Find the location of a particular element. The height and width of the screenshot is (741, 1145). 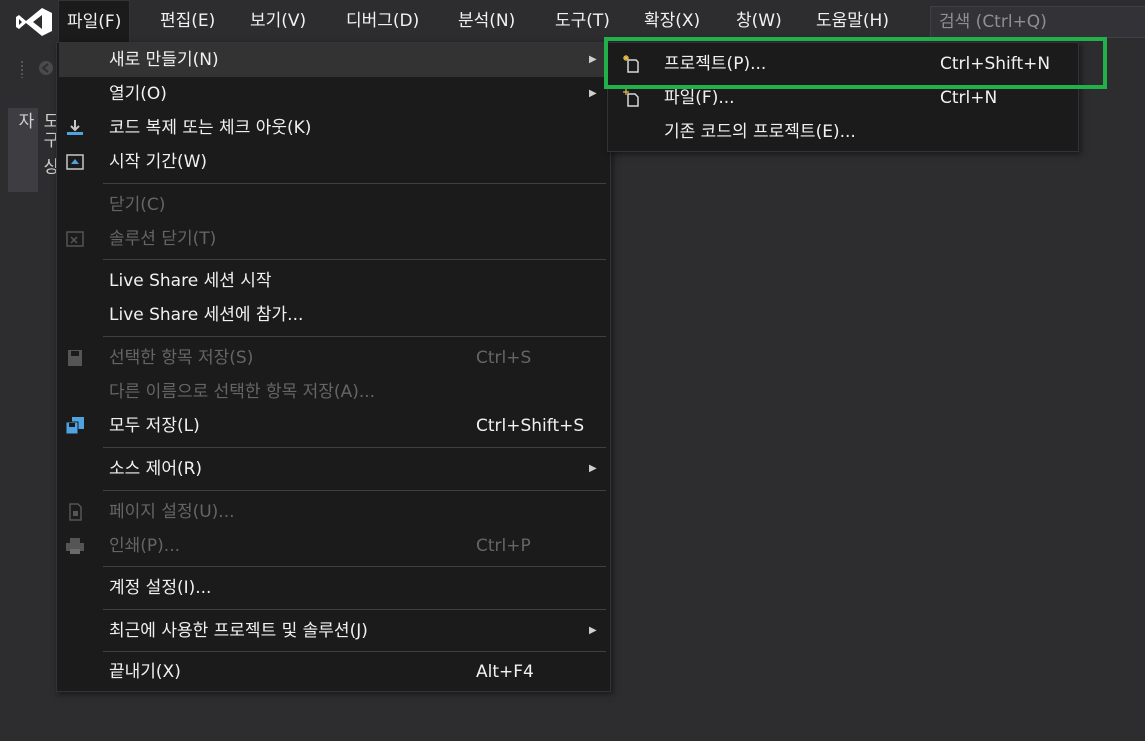

menu-edit: 편집(E) is located at coordinates (187, 21).